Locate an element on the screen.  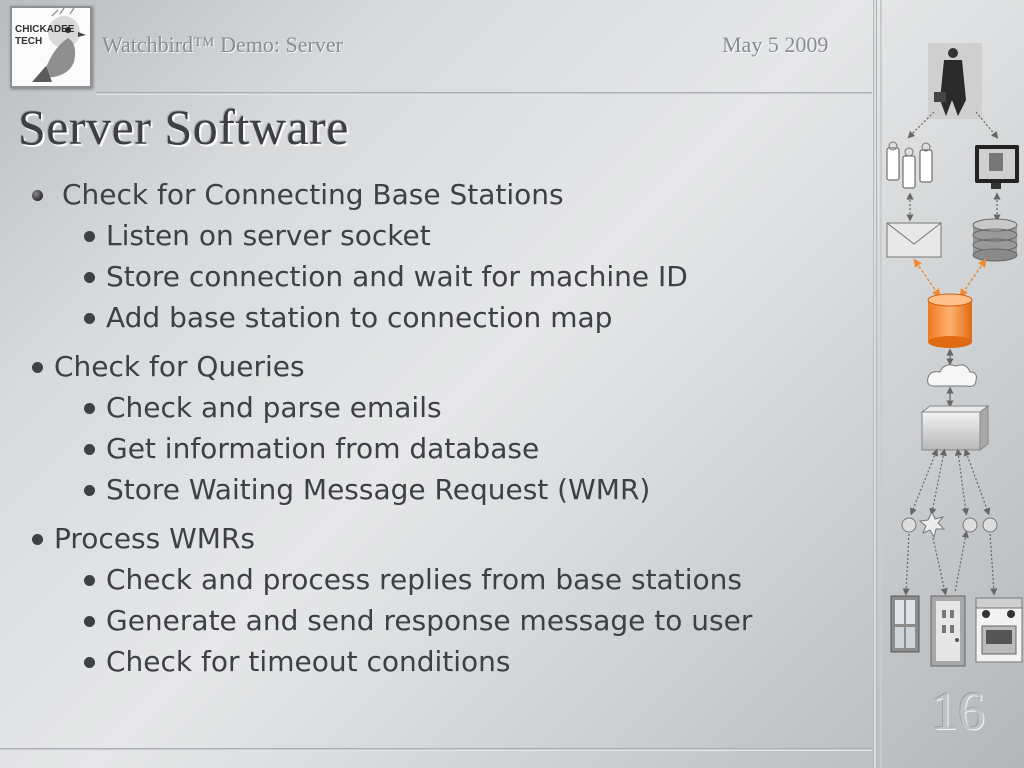
chickadee-tech-logo: CHICKADEE TECH is located at coordinates (51, 47).